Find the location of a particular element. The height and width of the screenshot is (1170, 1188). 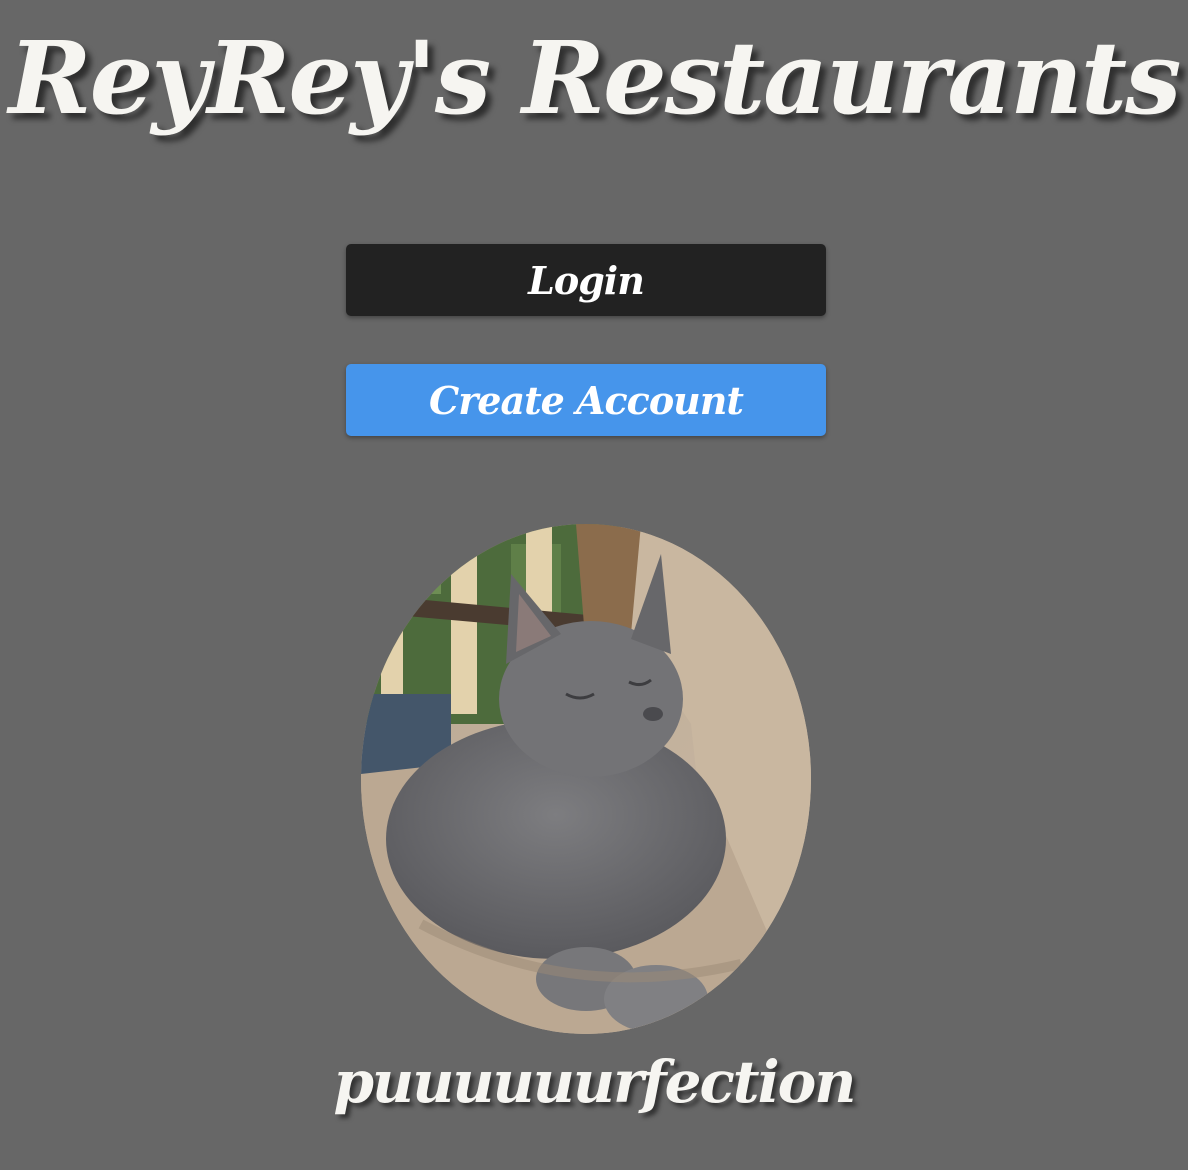

site-title: ReyRey's Restaurants is located at coordinates (595, 78).